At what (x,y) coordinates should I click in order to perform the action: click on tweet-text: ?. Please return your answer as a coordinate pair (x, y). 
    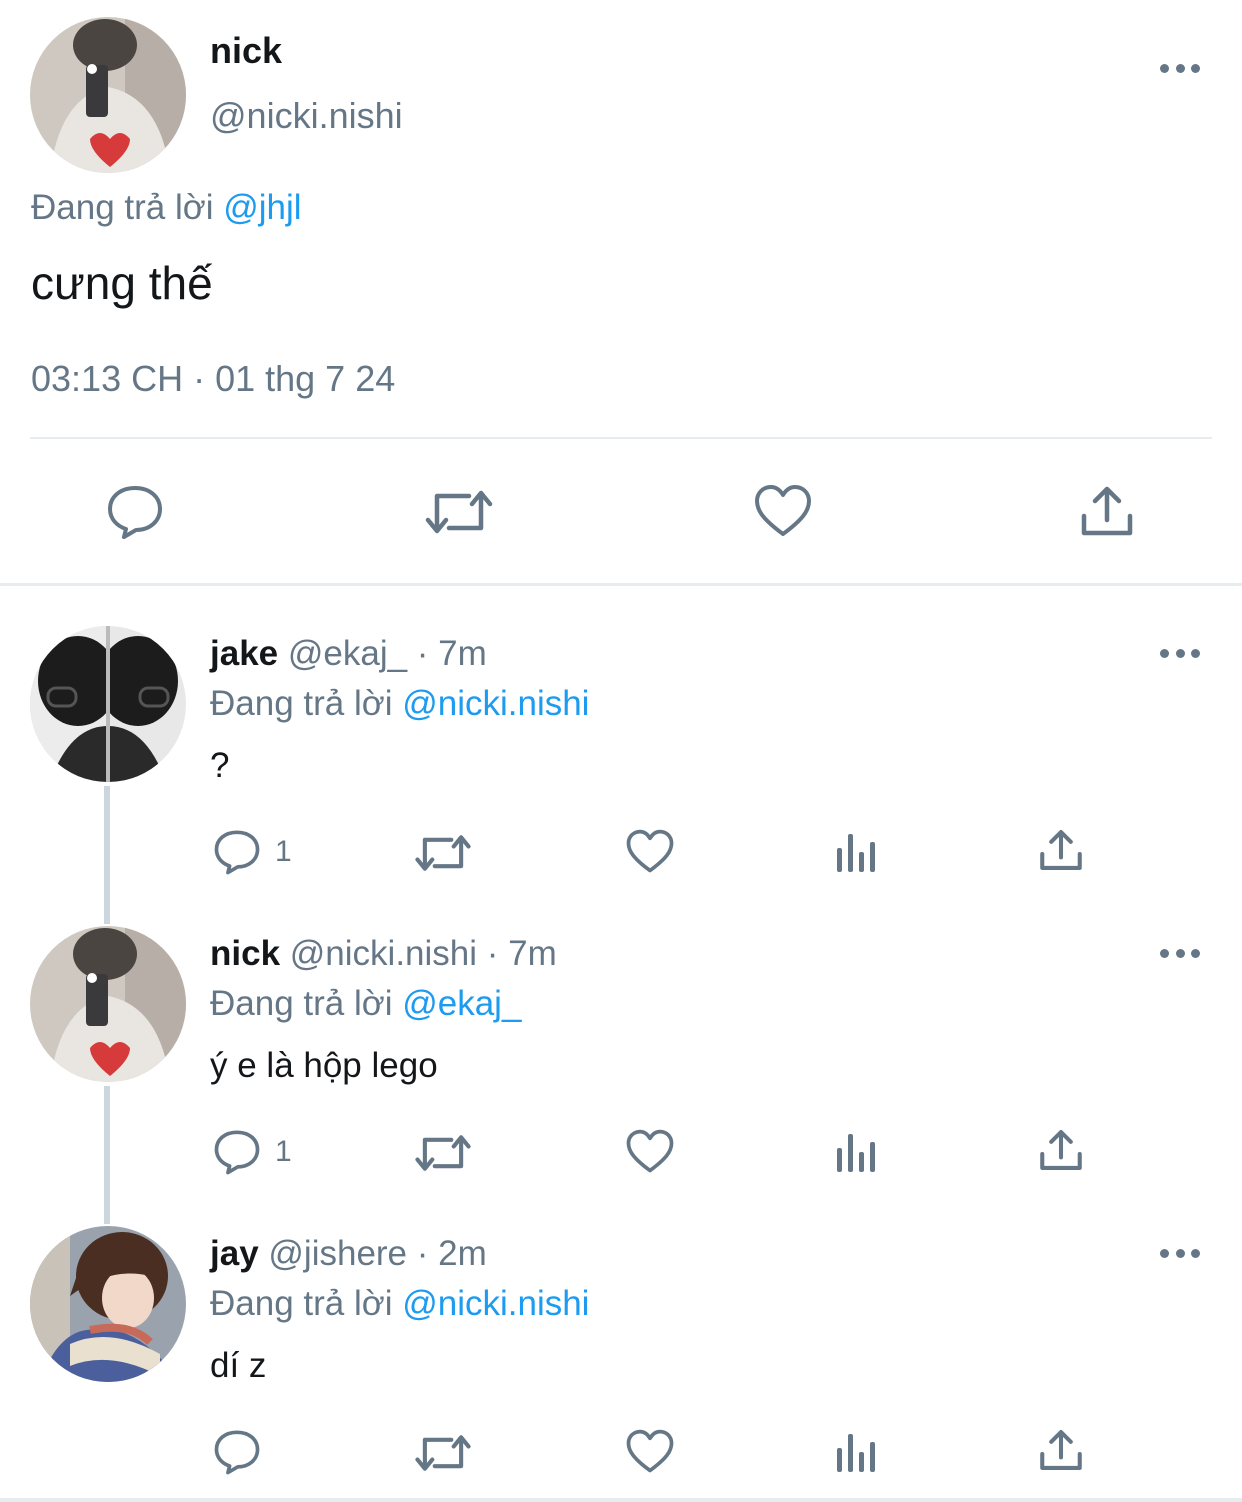
    Looking at the image, I should click on (220, 765).